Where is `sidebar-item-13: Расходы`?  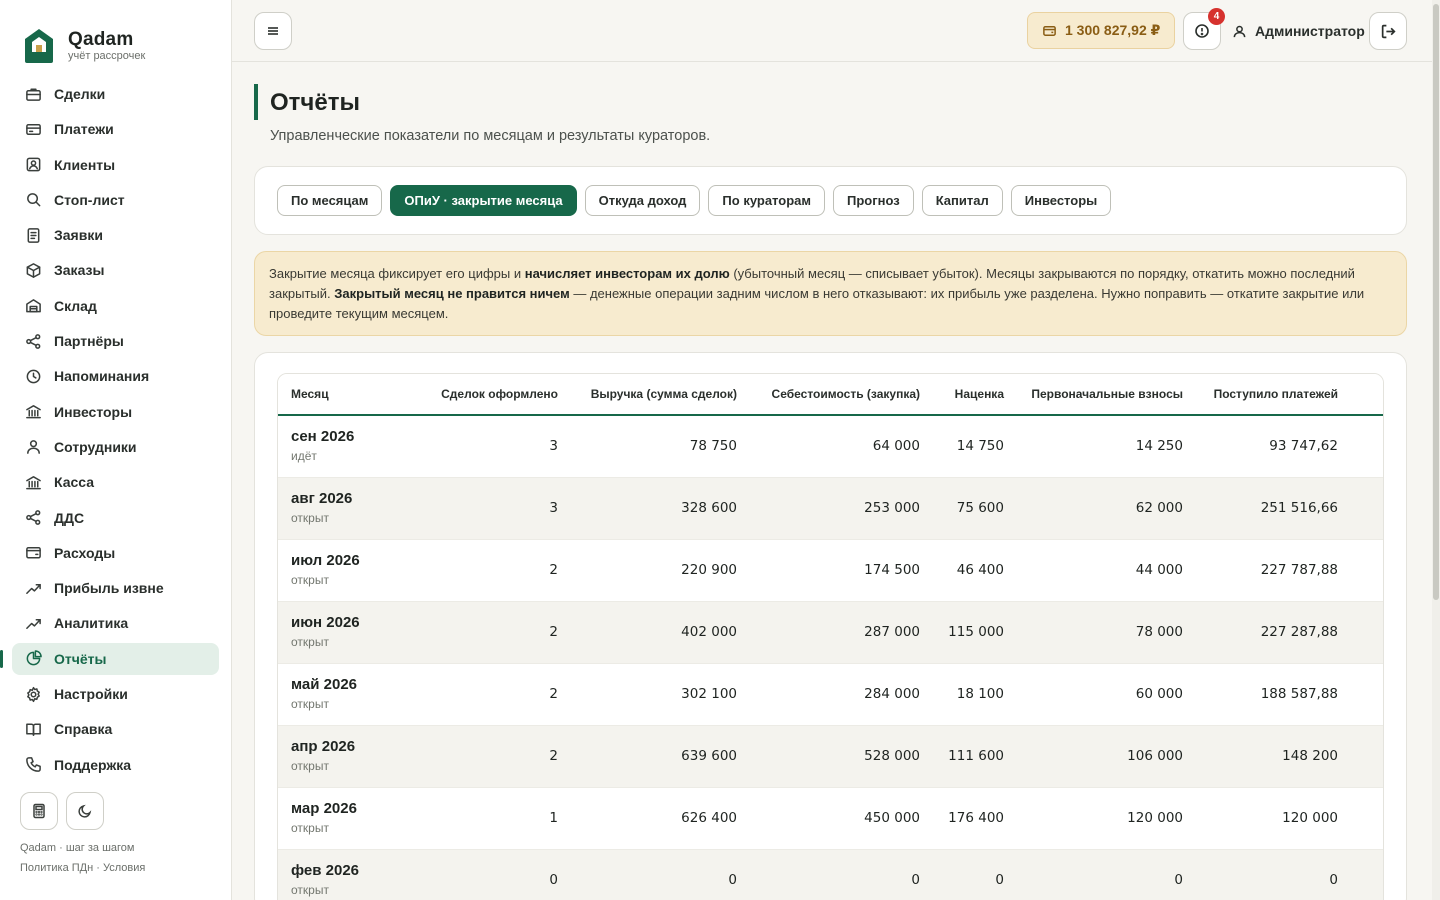 sidebar-item-13: Расходы is located at coordinates (115, 553).